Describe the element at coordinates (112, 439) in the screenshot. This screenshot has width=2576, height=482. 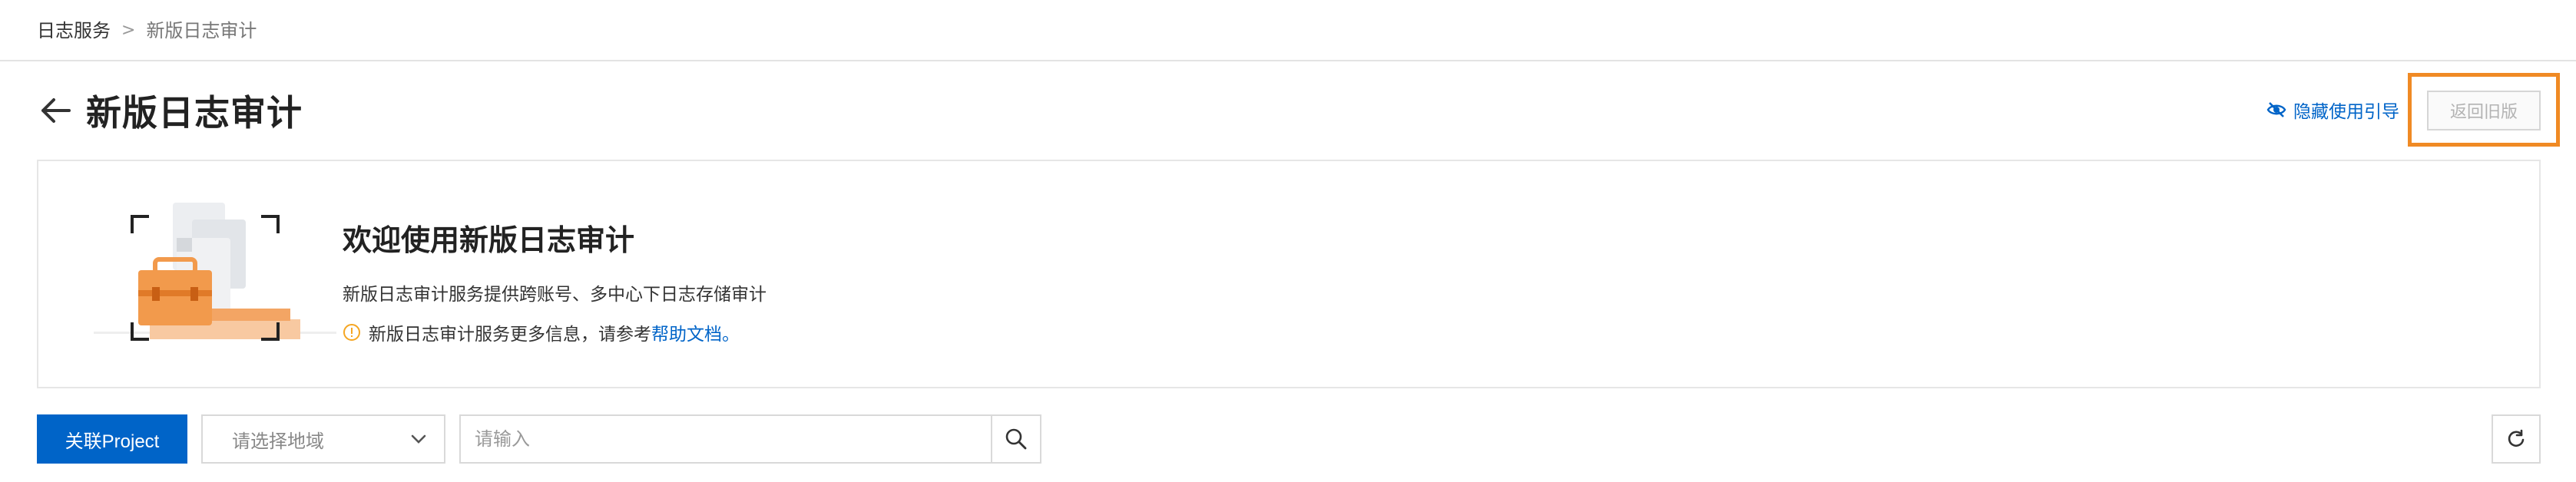
I see `link-project-button: 关联Project` at that location.